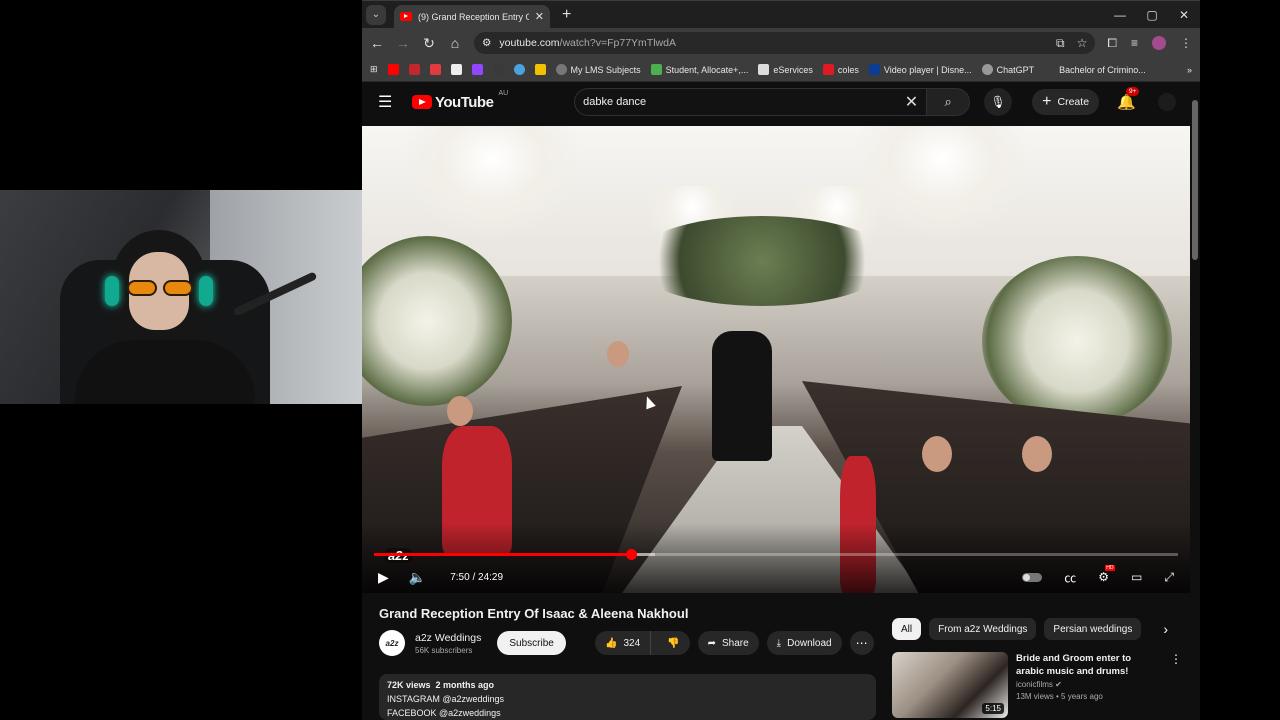 This screenshot has height=720, width=1280. What do you see at coordinates (376, 14) in the screenshot?
I see `tab-search-icon: ⌄` at bounding box center [376, 14].